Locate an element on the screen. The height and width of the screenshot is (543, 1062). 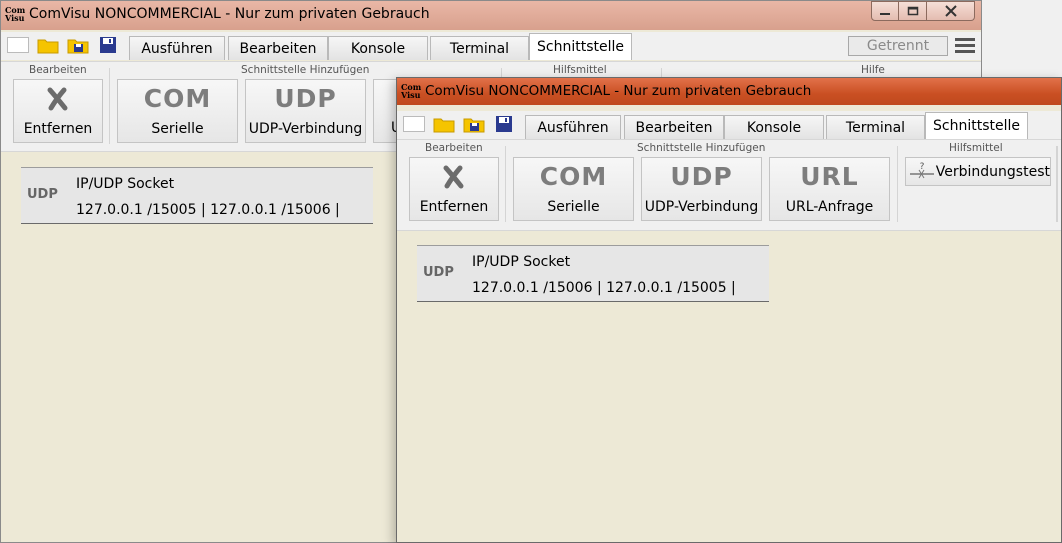
socket-address: 127.0.0.1 /15005 | 127.0.0.1 /15006 | is located at coordinates (208, 210).